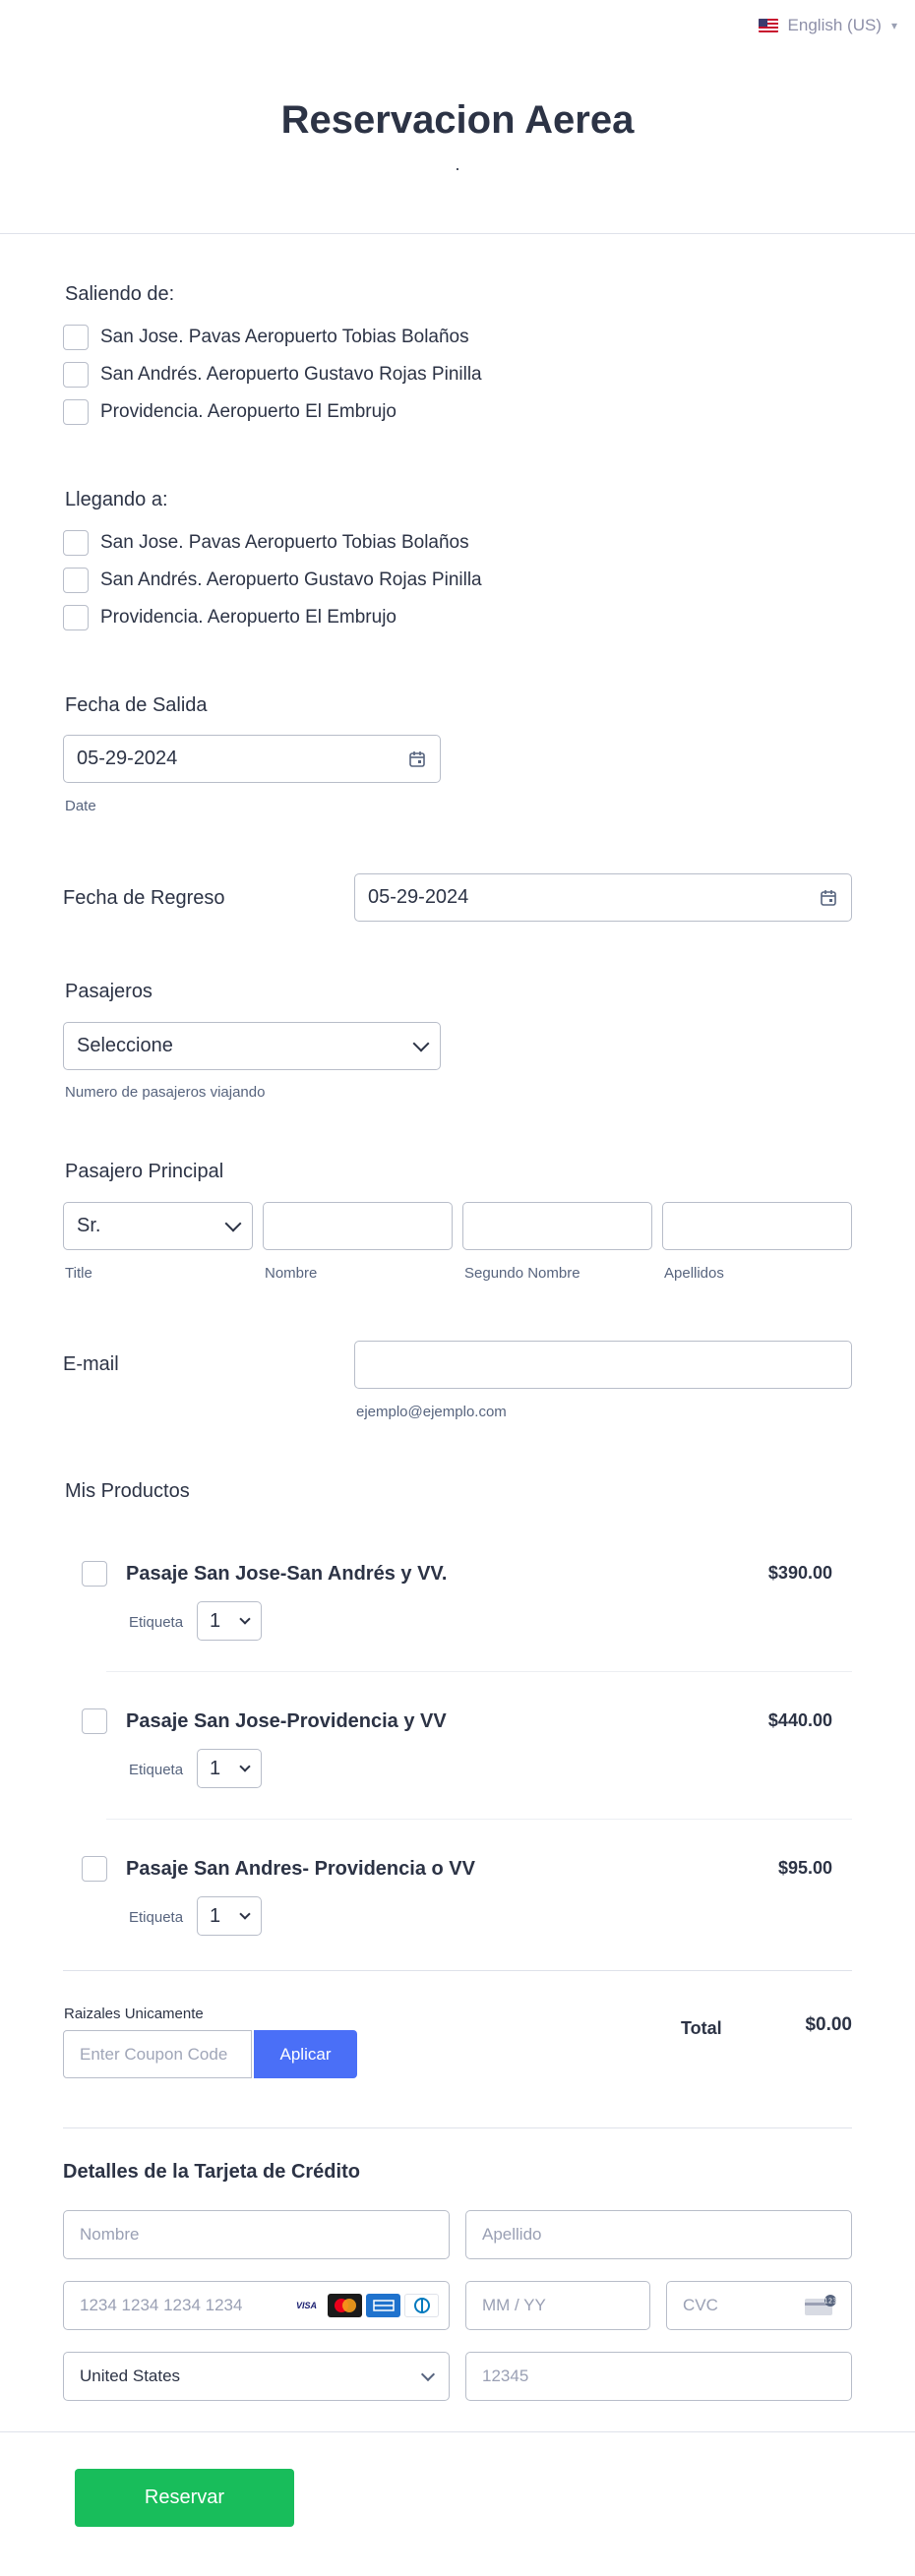  What do you see at coordinates (91, 1364) in the screenshot?
I see `email-label: E-mail` at bounding box center [91, 1364].